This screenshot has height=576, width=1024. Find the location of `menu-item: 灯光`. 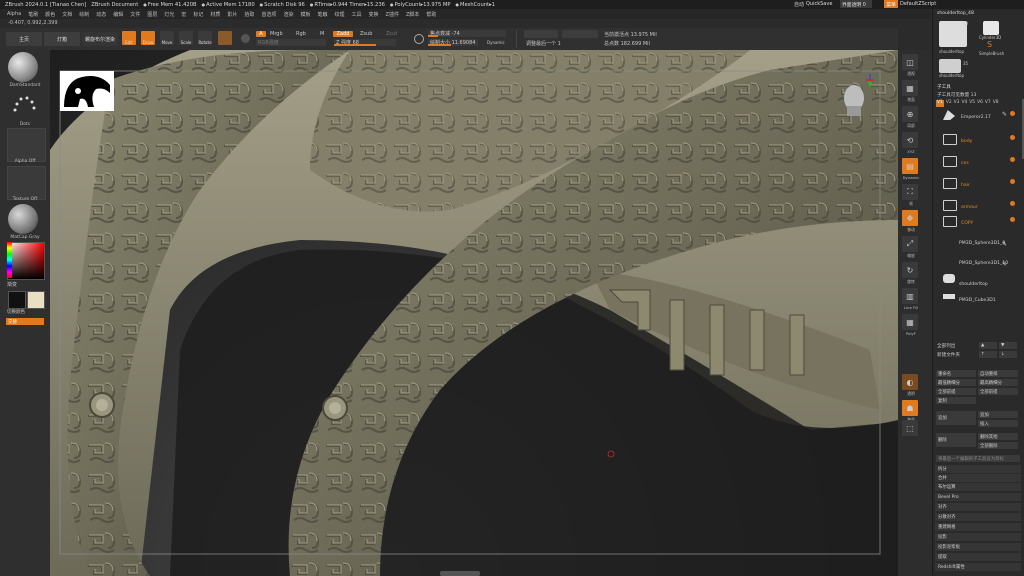

menu-item: 灯光 is located at coordinates (169, 14).